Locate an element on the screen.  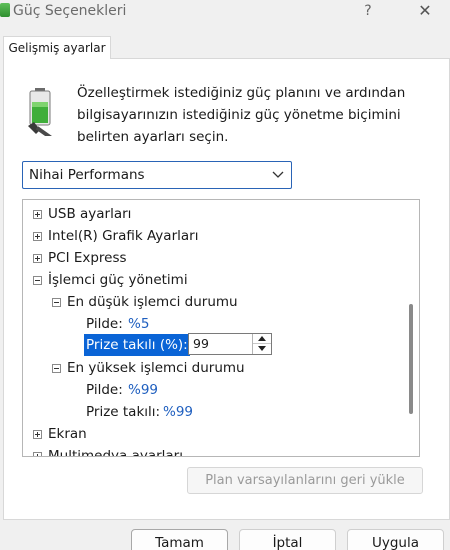
ok-button: Tamam is located at coordinates (179, 539).